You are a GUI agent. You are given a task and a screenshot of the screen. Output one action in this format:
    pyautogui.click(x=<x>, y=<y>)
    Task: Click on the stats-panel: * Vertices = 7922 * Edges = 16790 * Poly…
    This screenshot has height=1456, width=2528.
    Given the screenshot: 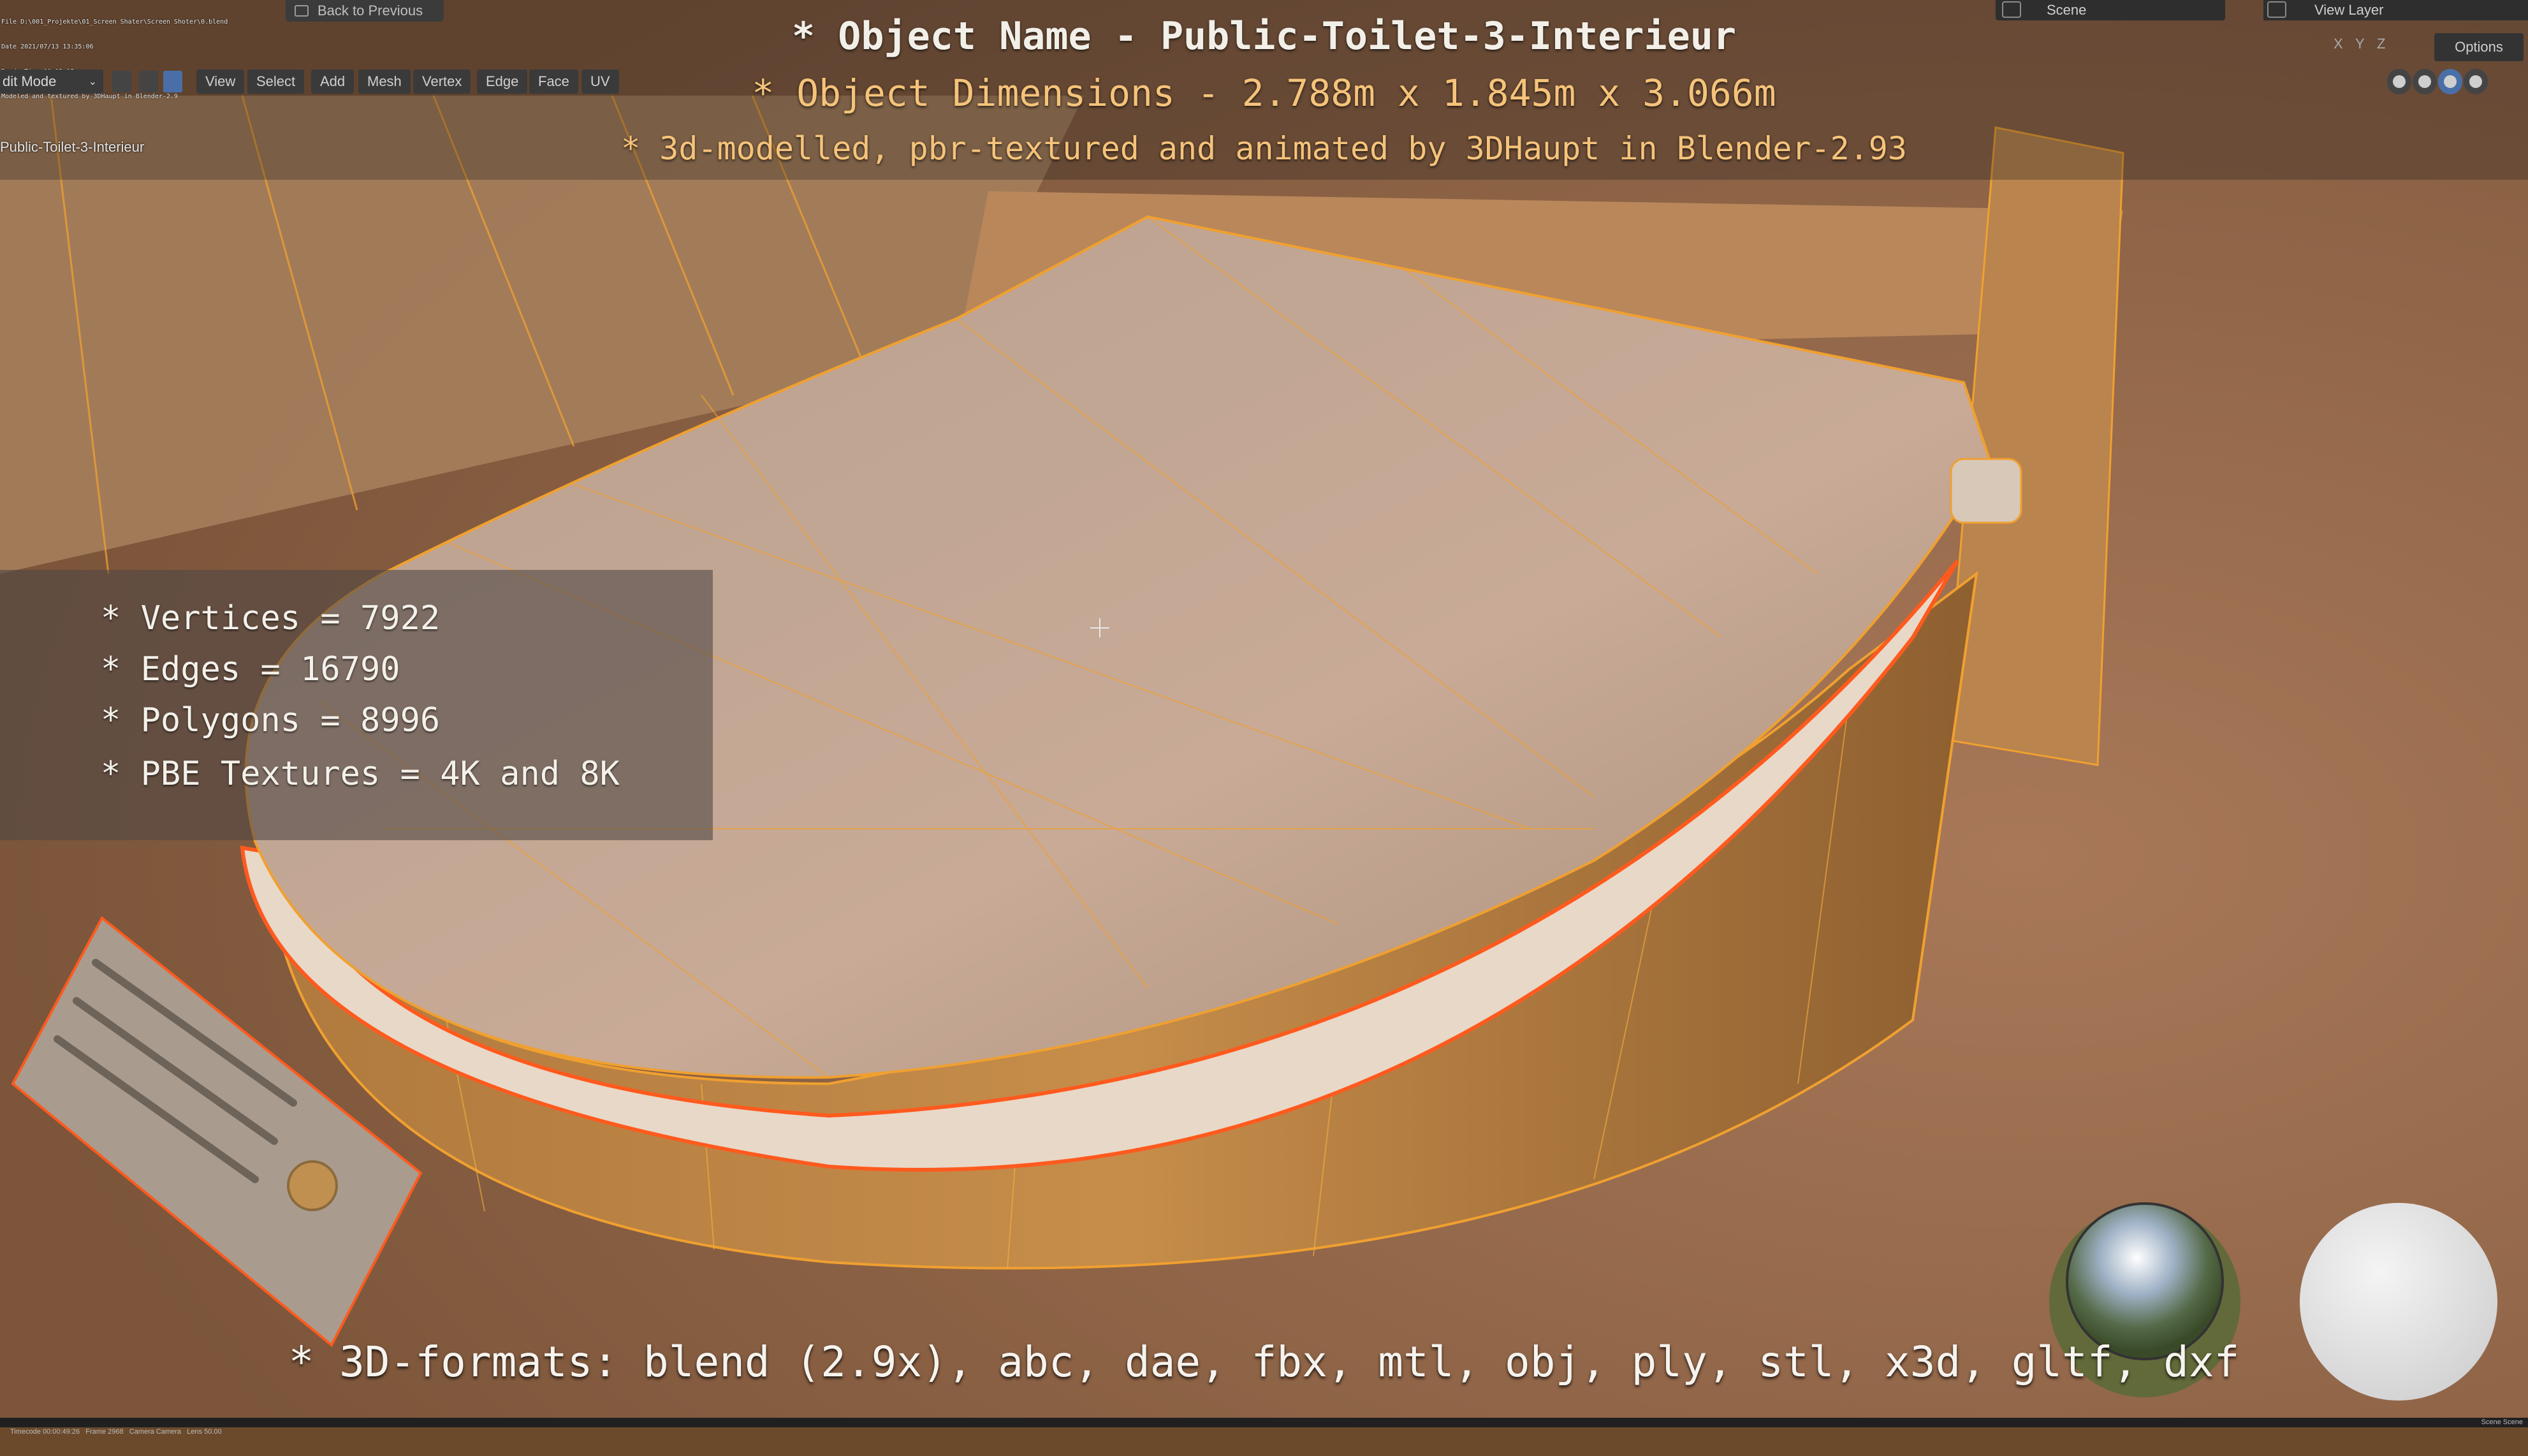 What is the action you would take?
    pyautogui.click(x=356, y=705)
    